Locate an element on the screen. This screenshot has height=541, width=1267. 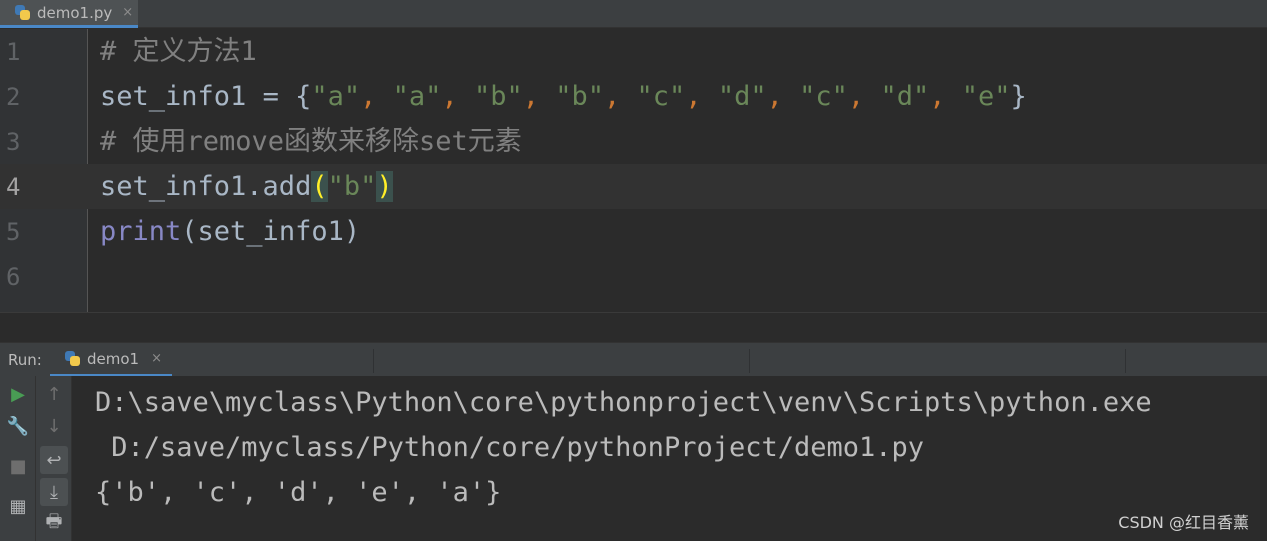
code-text: print(set_info1) is located at coordinates (230, 231).